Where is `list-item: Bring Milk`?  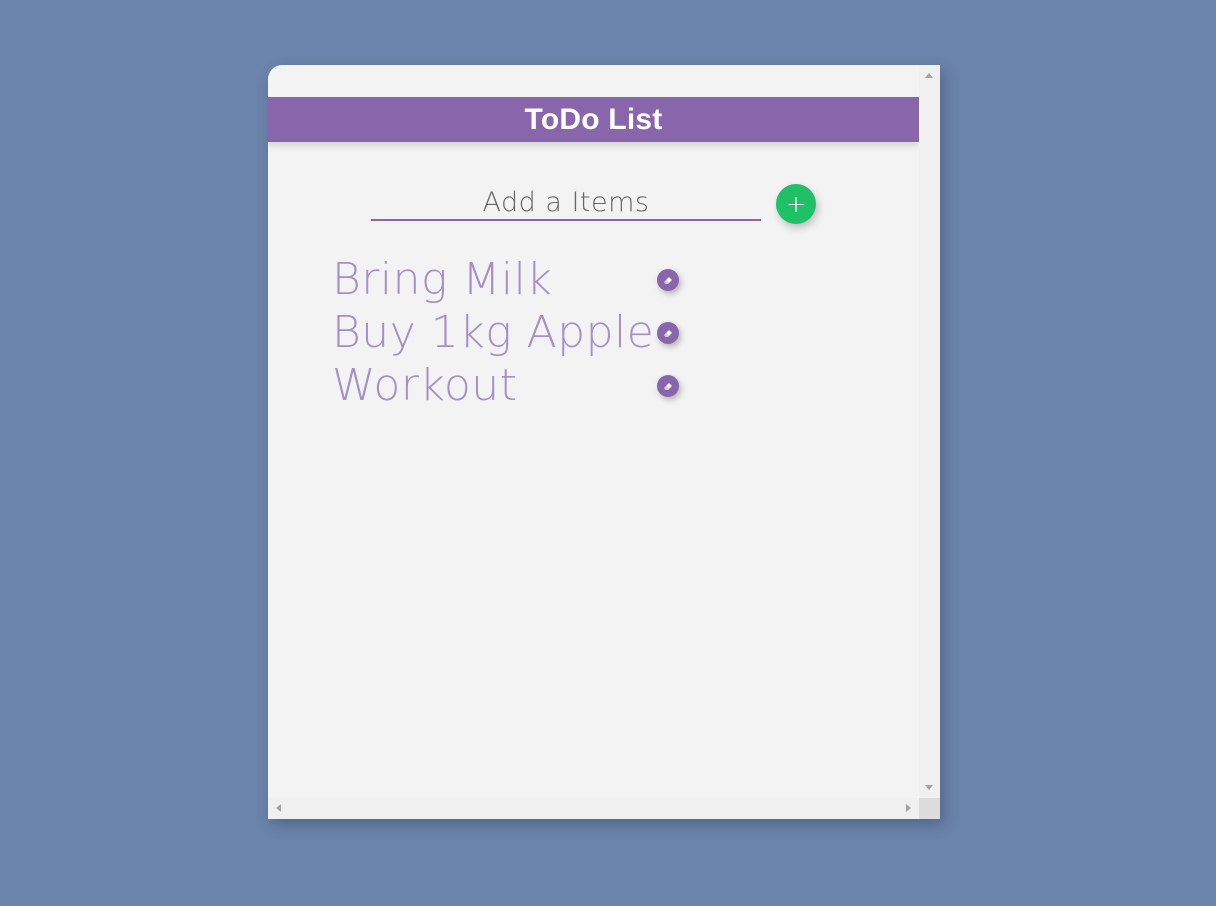
list-item: Bring Milk is located at coordinates (542, 279).